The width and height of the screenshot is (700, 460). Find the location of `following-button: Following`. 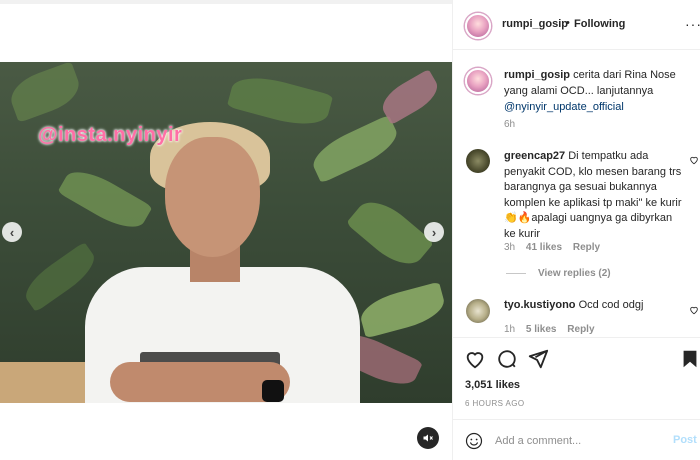

following-button: Following is located at coordinates (599, 24).